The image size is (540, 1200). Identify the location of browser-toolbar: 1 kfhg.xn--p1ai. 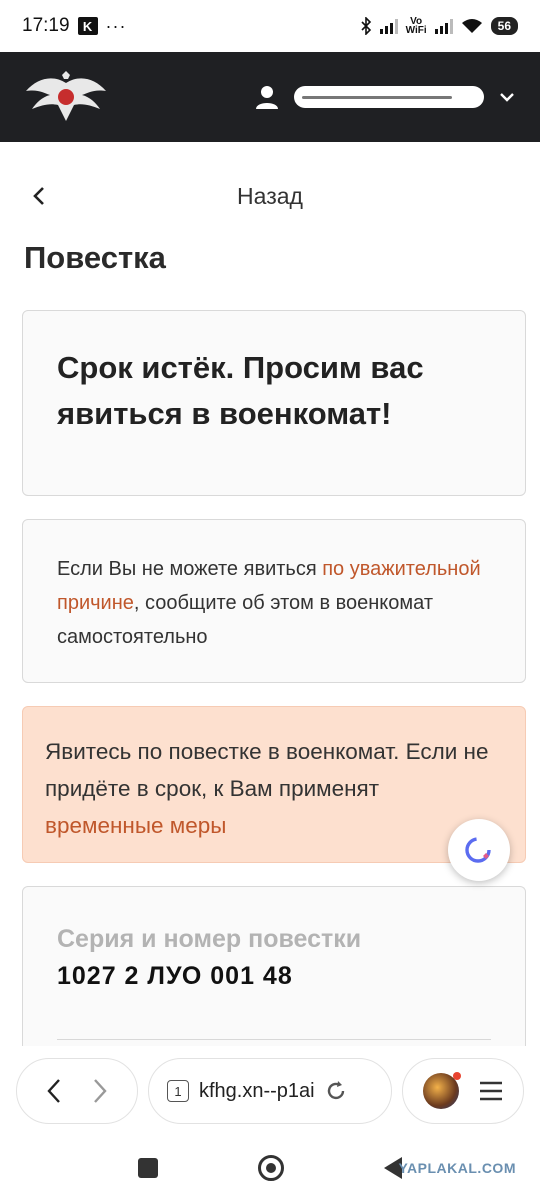
(270, 1091).